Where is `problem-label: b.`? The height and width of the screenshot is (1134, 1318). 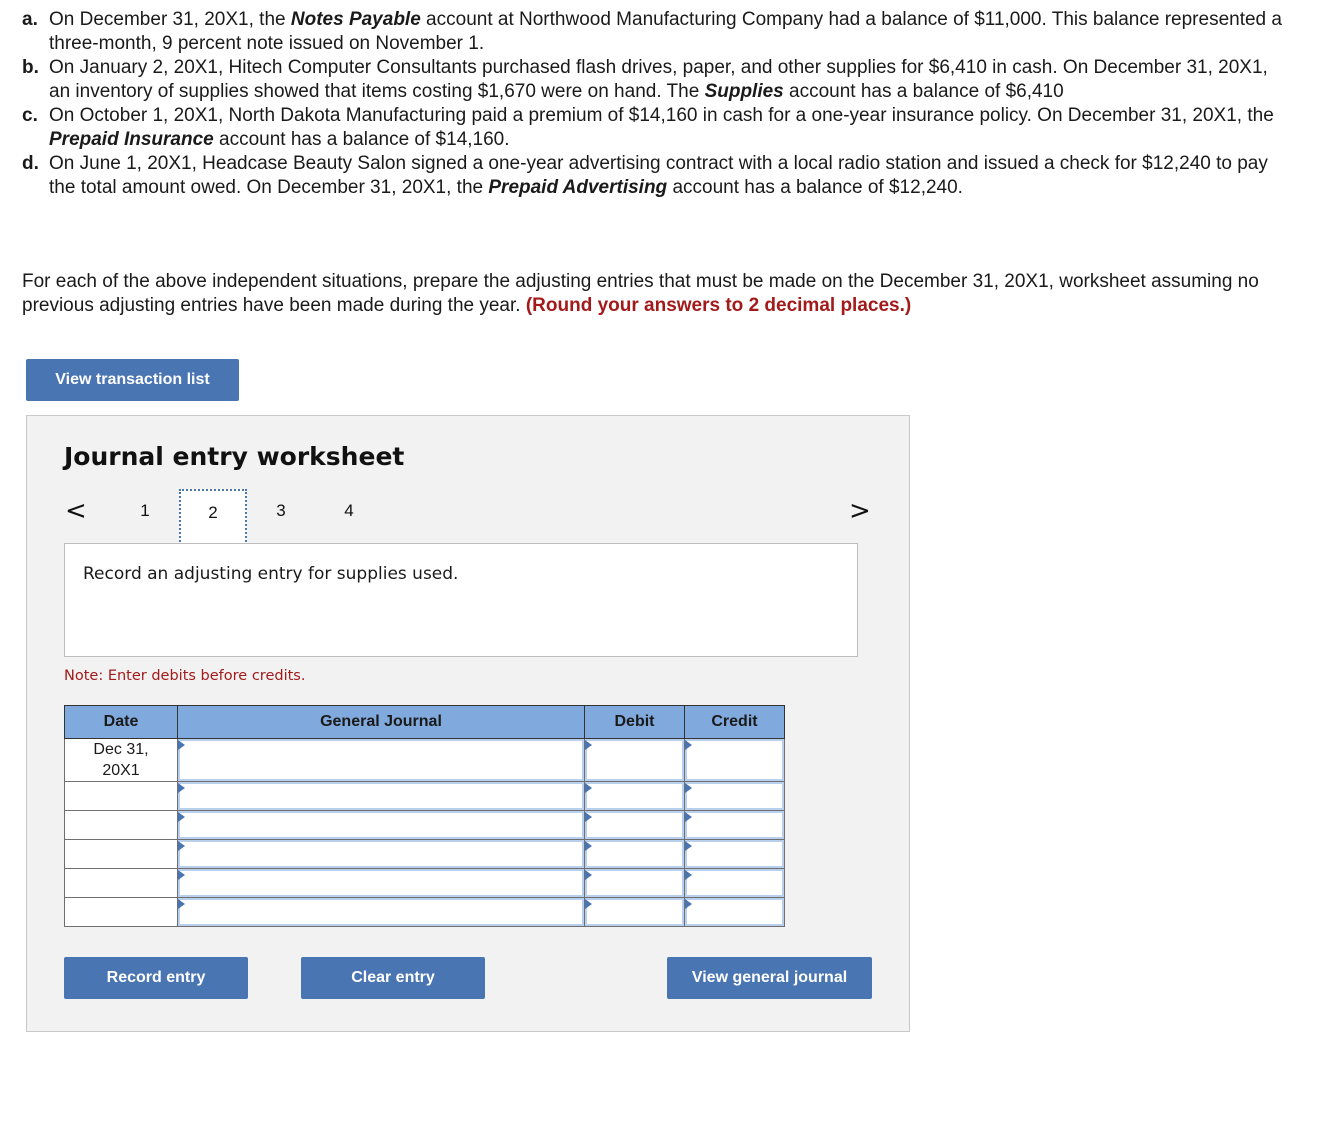
problem-label: b. is located at coordinates (30, 67).